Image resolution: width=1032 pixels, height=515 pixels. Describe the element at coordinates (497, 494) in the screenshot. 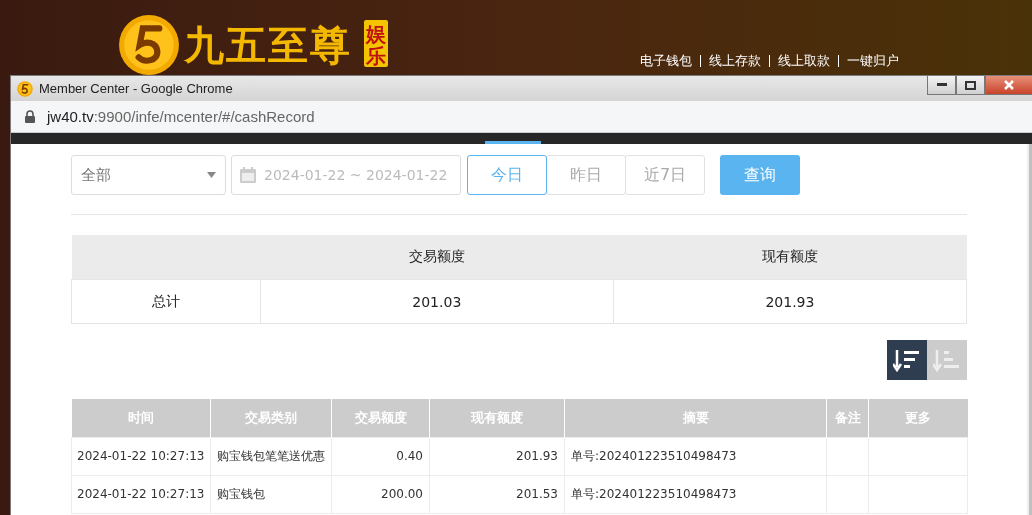

I see `table-cell: 201.53` at that location.